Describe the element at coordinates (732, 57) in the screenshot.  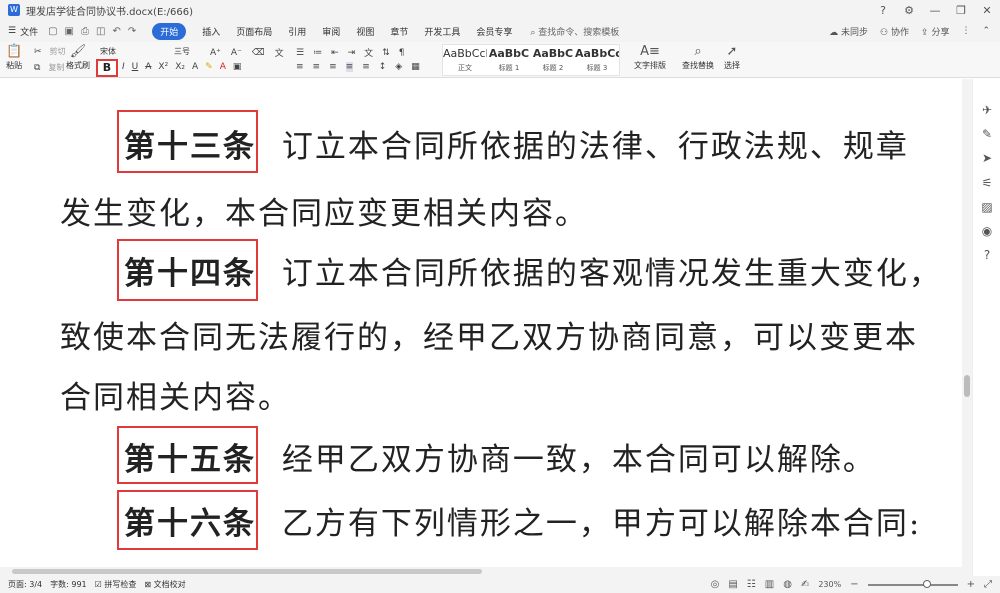
I see `select-button: ➚ 选择` at that location.